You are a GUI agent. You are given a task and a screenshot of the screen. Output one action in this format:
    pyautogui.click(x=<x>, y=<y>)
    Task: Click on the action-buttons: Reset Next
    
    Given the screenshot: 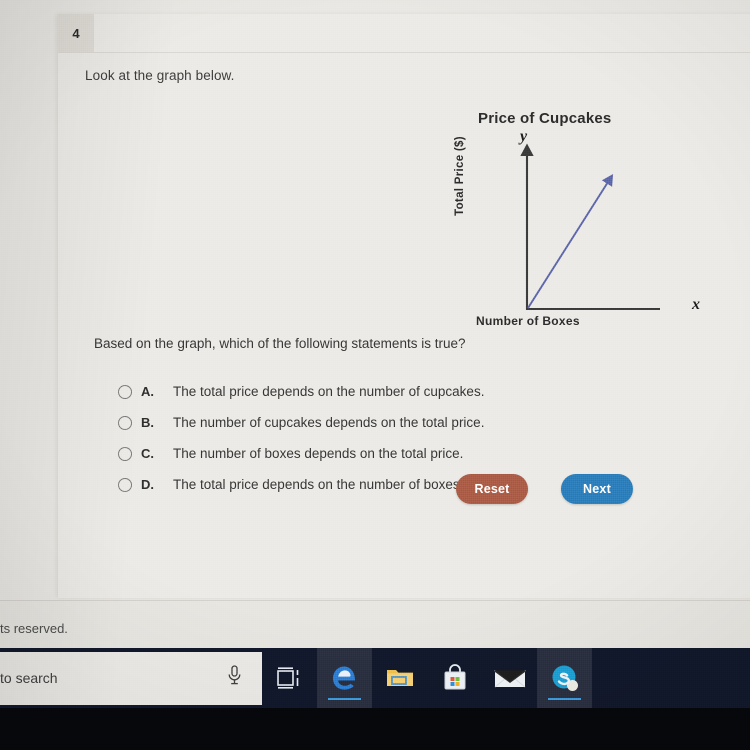 What is the action you would take?
    pyautogui.click(x=544, y=489)
    